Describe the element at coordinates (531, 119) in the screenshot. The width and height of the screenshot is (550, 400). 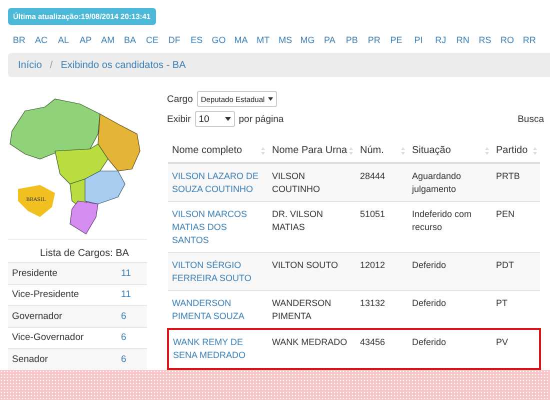
I see `search-label: Busca` at that location.